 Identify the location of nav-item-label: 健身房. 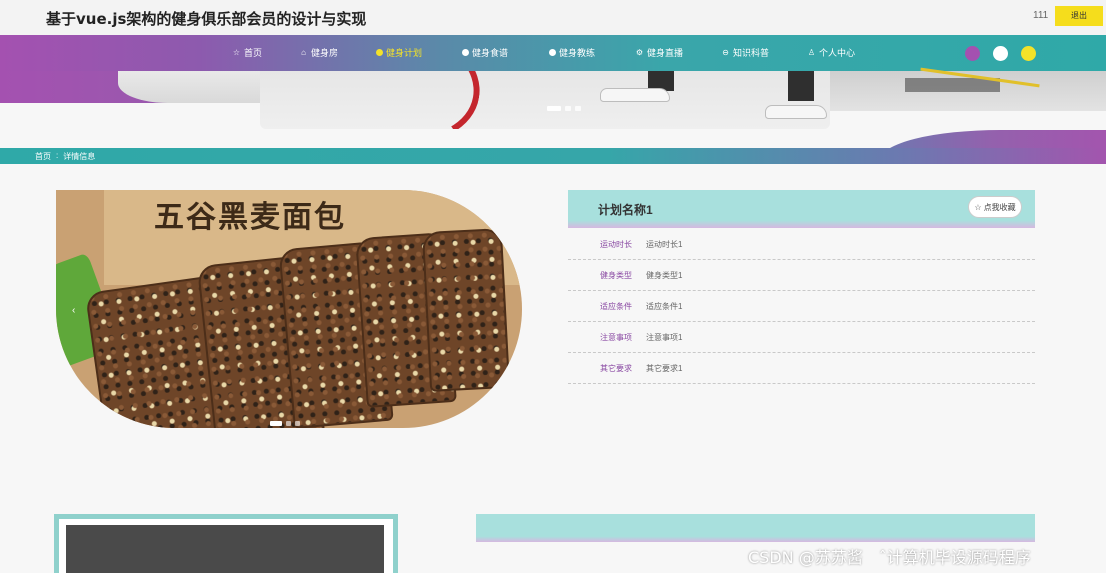
(325, 53).